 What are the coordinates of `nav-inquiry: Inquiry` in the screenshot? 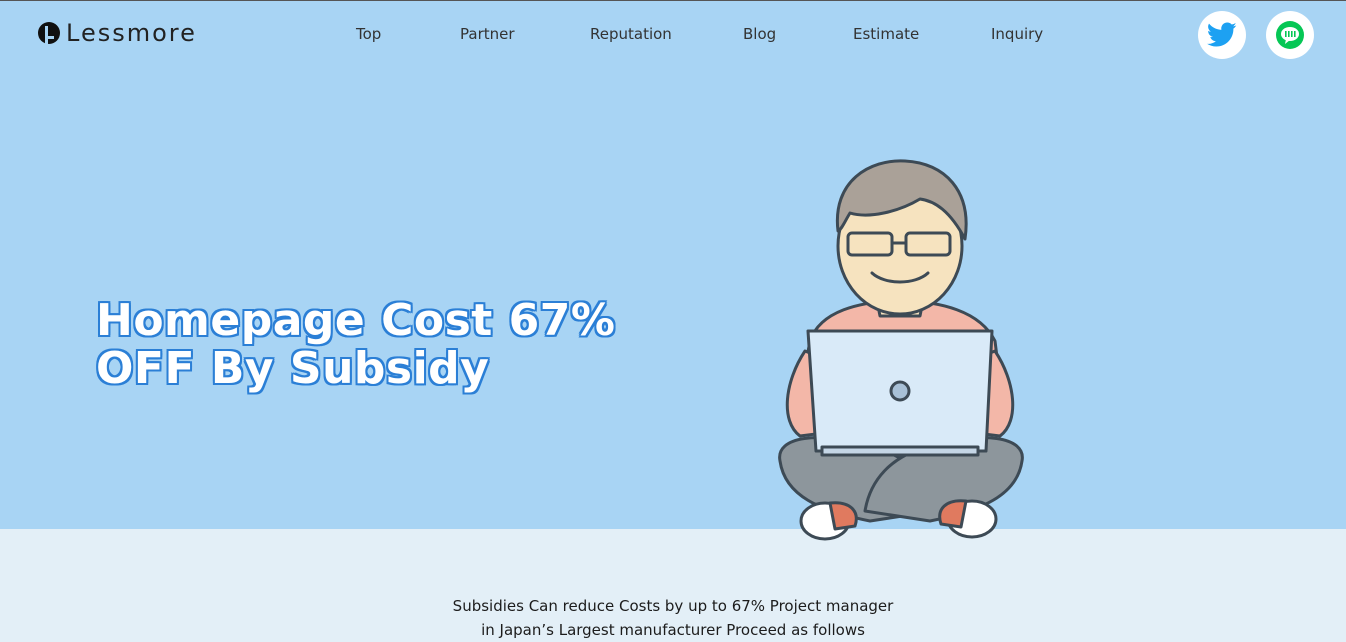 It's located at (1017, 34).